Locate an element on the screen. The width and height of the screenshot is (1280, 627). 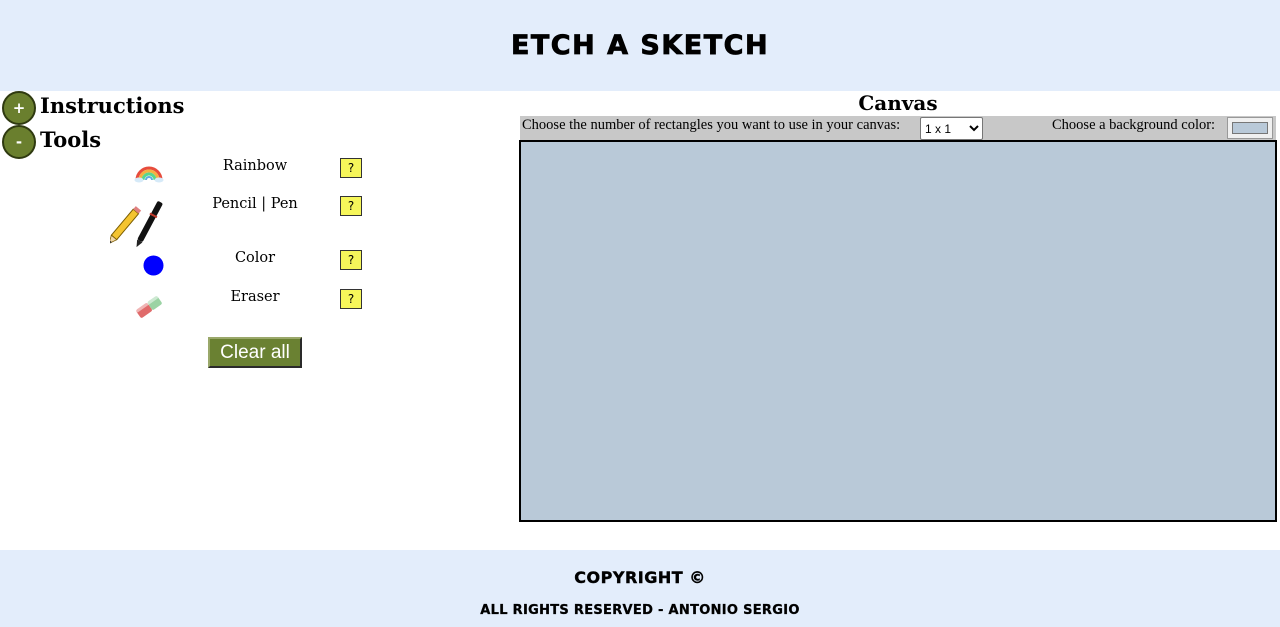
rainbow-label: Rainbow is located at coordinates (255, 166).